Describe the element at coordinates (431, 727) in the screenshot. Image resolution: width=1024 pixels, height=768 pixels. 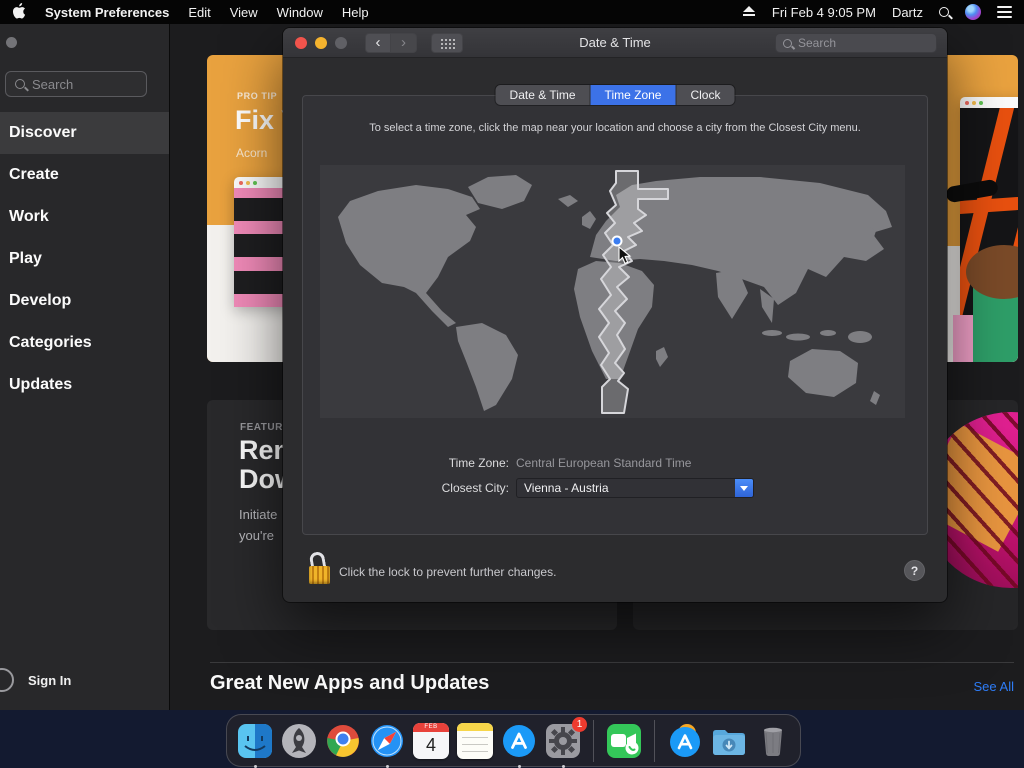
I see `calendar-month: FEB` at that location.